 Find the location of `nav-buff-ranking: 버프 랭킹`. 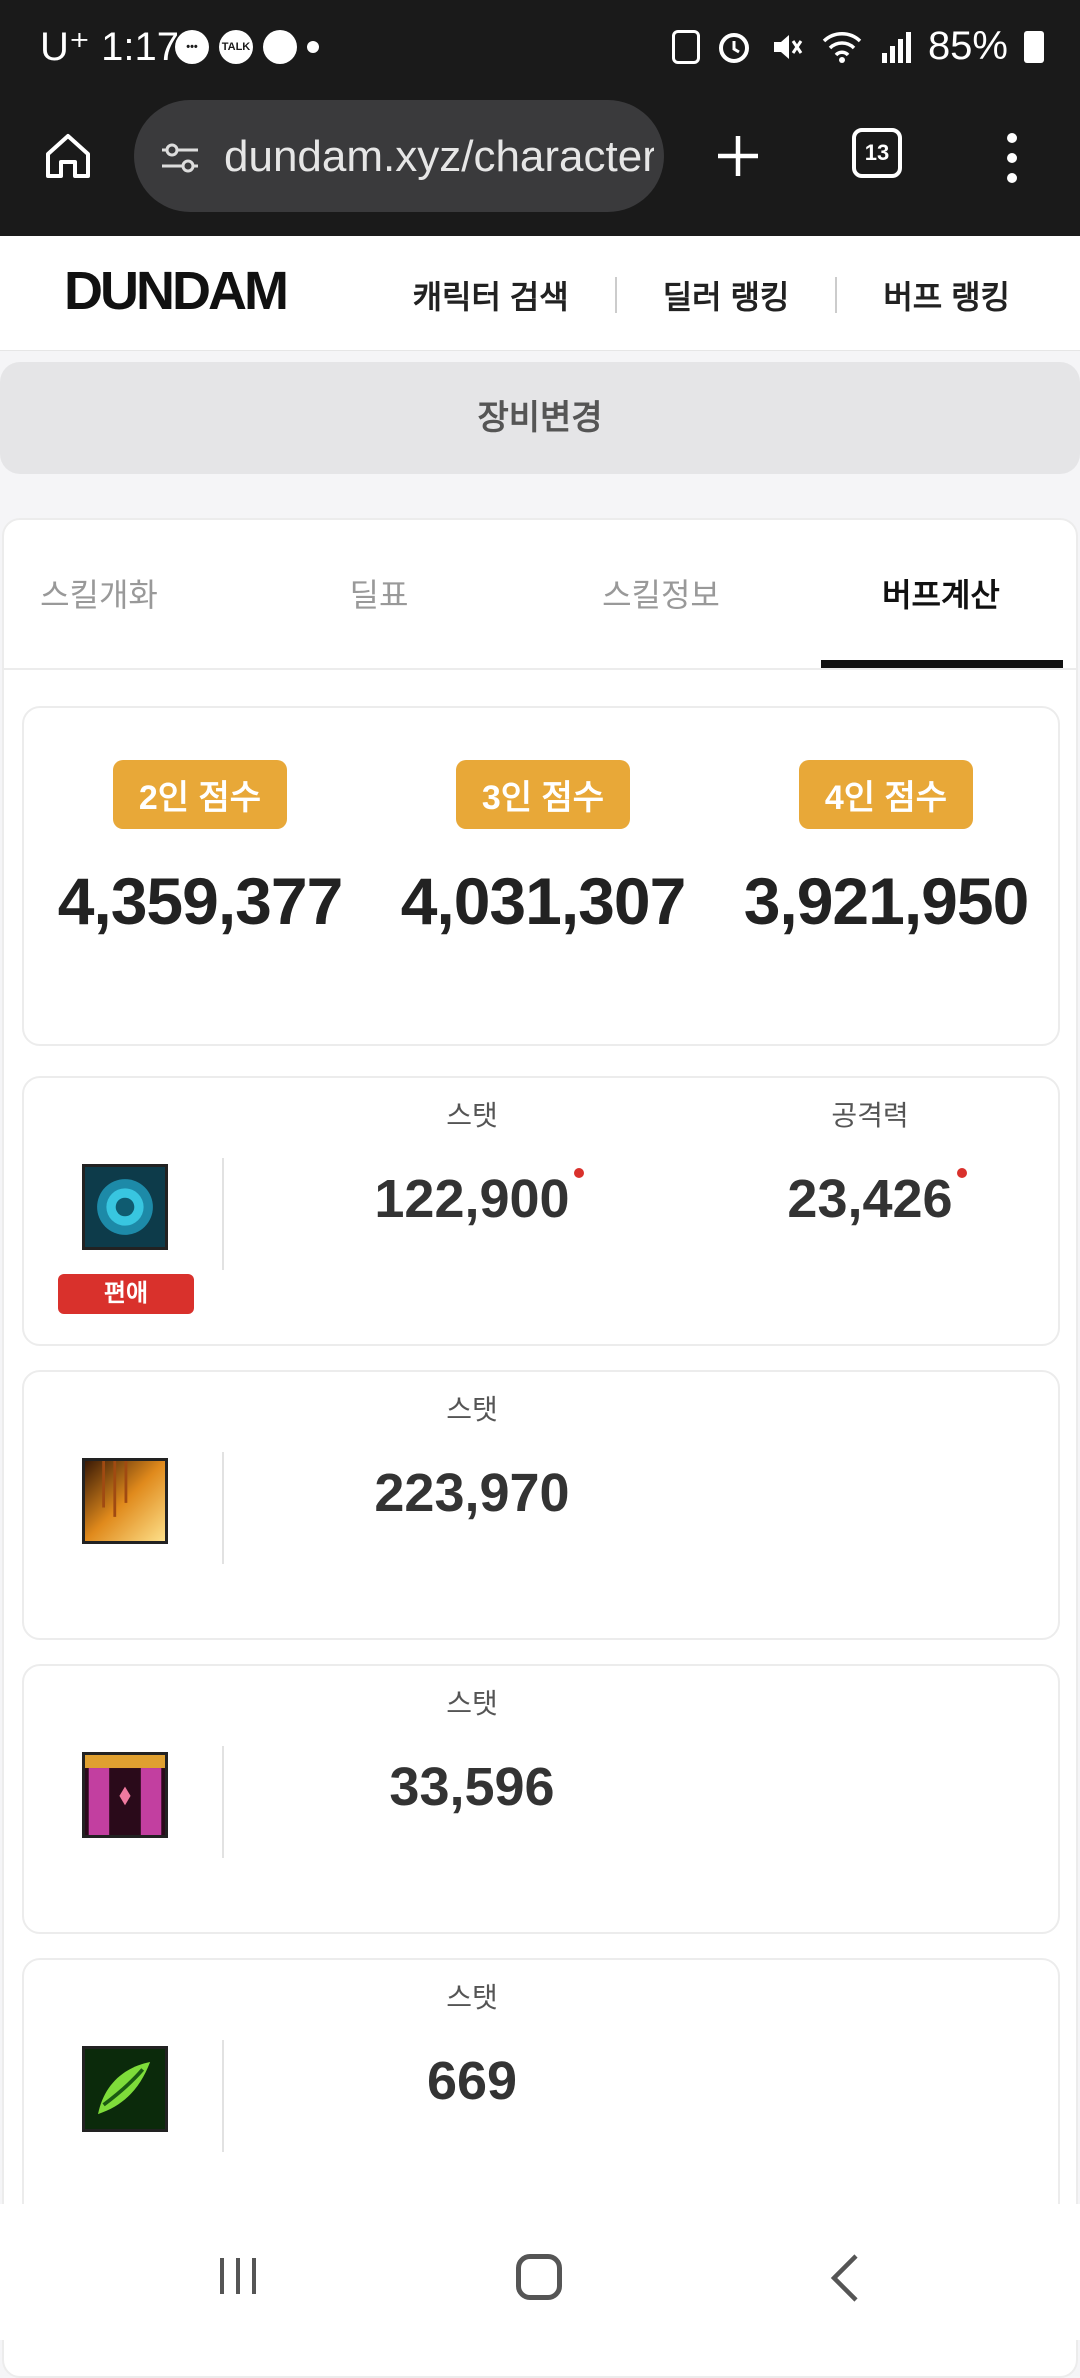

nav-buff-ranking: 버프 랭킹 is located at coordinates (946, 295).